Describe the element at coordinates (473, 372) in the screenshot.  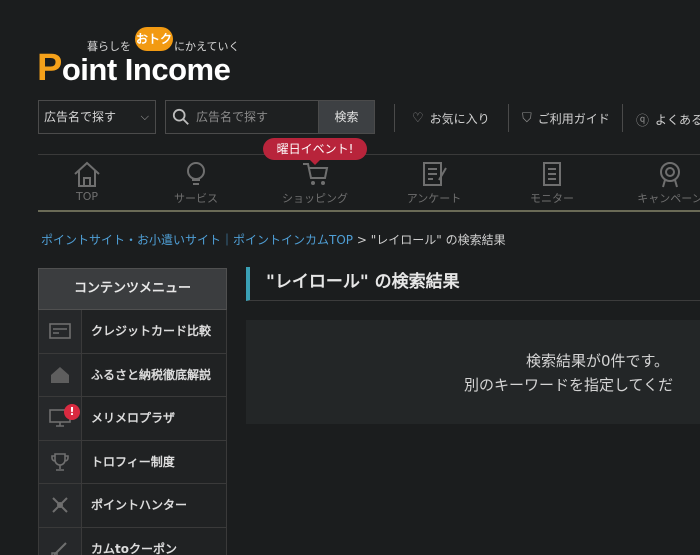
I see `search-result-panel: 検索結果が0件です。 別のキーワードを指定してくだ` at that location.